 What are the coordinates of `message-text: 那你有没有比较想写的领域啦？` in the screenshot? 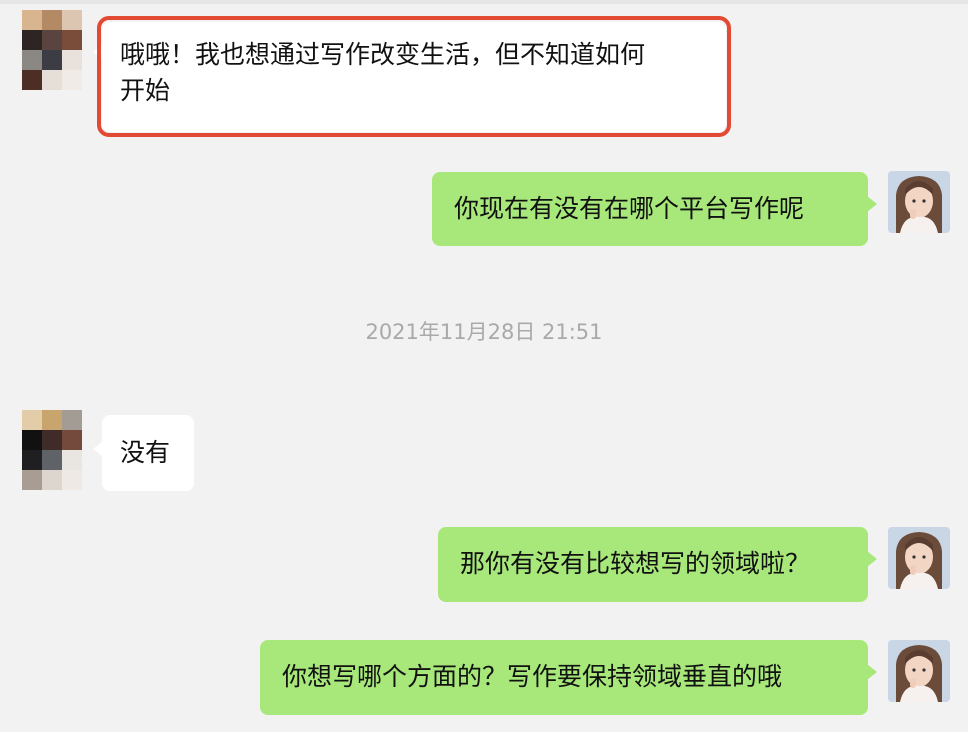 It's located at (635, 563).